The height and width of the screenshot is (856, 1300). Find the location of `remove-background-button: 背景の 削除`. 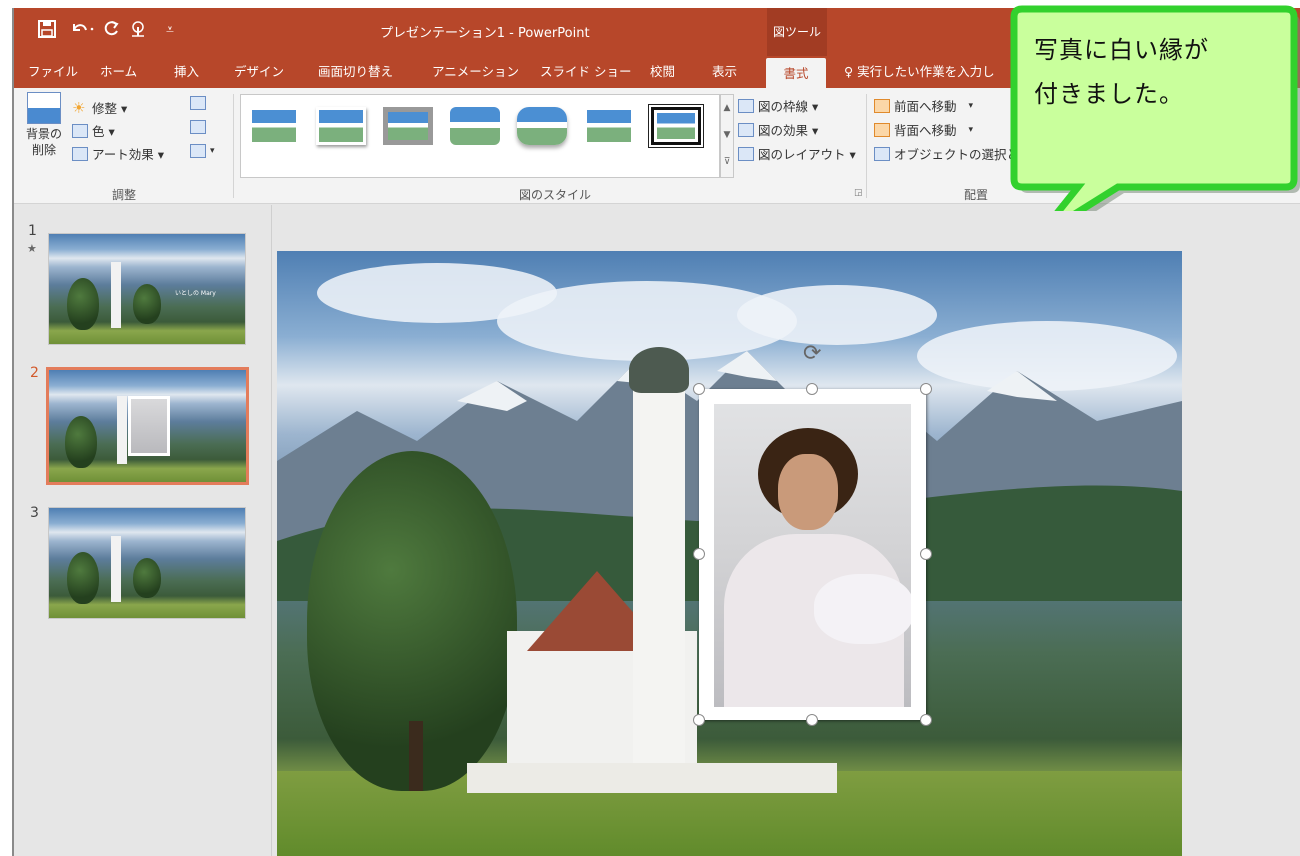

remove-background-button: 背景の 削除 is located at coordinates (44, 125).